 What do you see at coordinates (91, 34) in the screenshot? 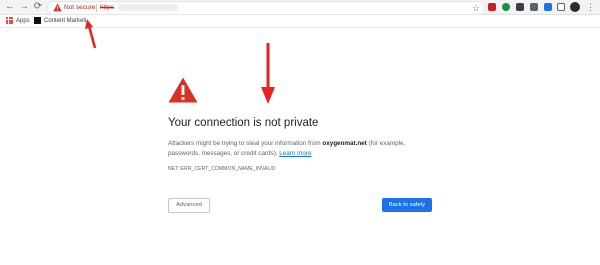
I see `annotation-arrow-not-secure` at bounding box center [91, 34].